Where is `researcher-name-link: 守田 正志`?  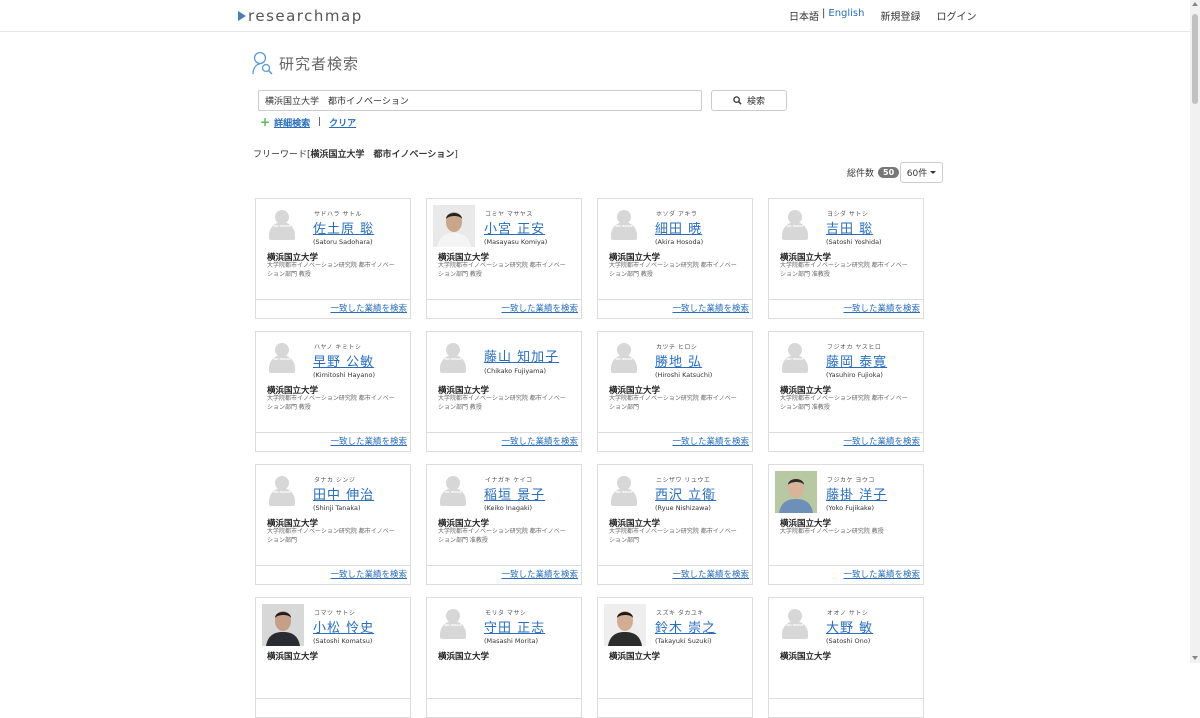
researcher-name-link: 守田 正志 is located at coordinates (514, 626).